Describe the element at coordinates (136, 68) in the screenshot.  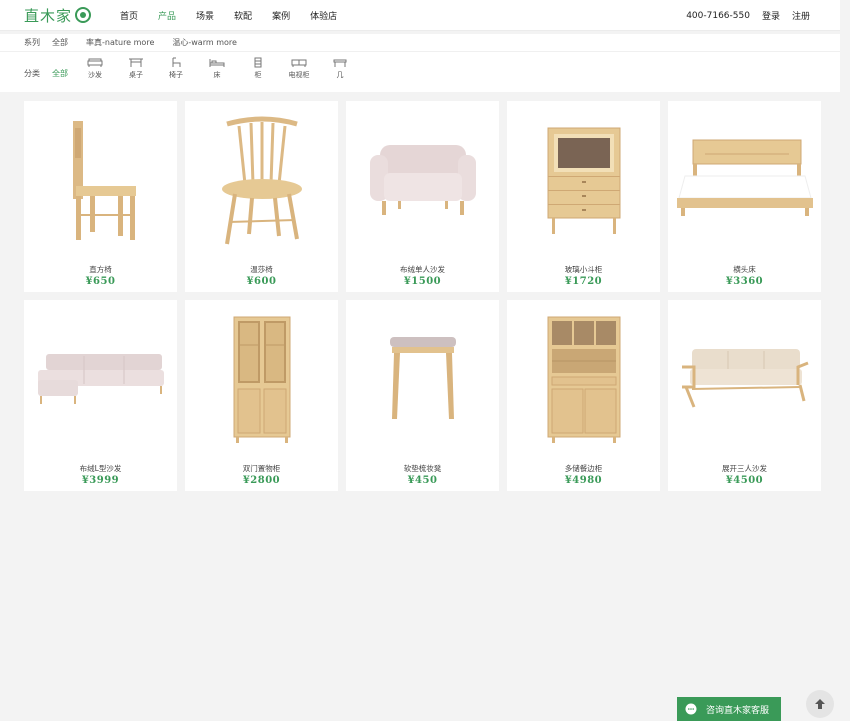
I see `category-table: 桌子` at that location.